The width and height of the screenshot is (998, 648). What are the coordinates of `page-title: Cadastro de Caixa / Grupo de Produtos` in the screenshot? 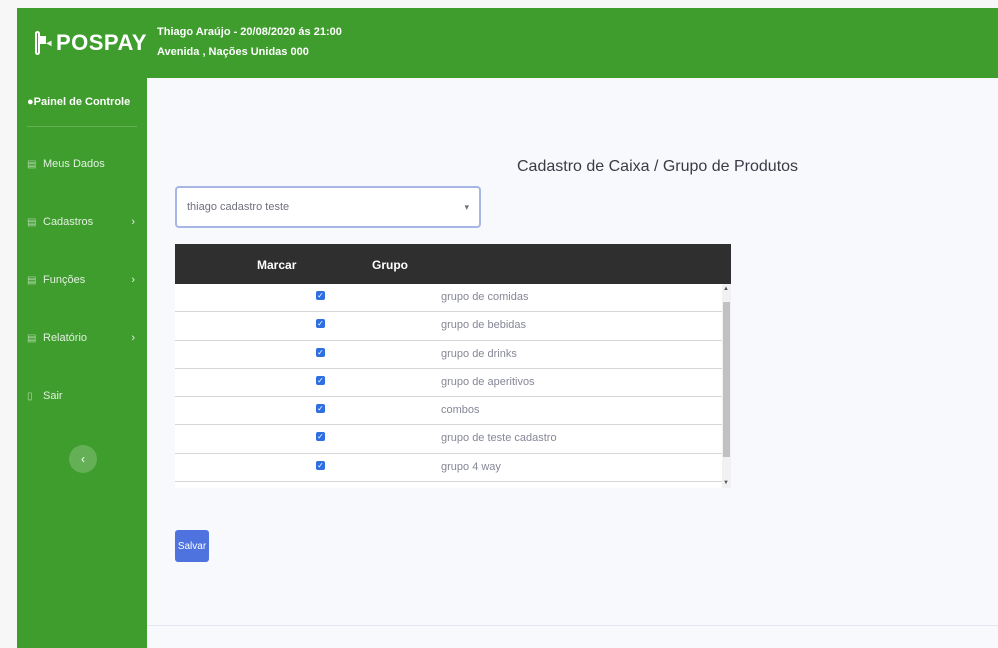 It's located at (658, 166).